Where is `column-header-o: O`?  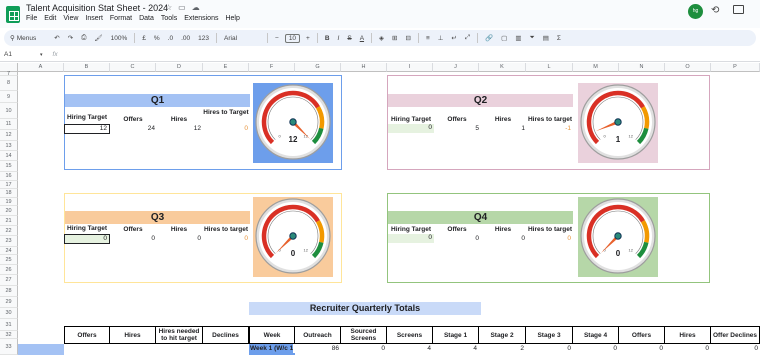
column-header-o: O is located at coordinates (688, 67).